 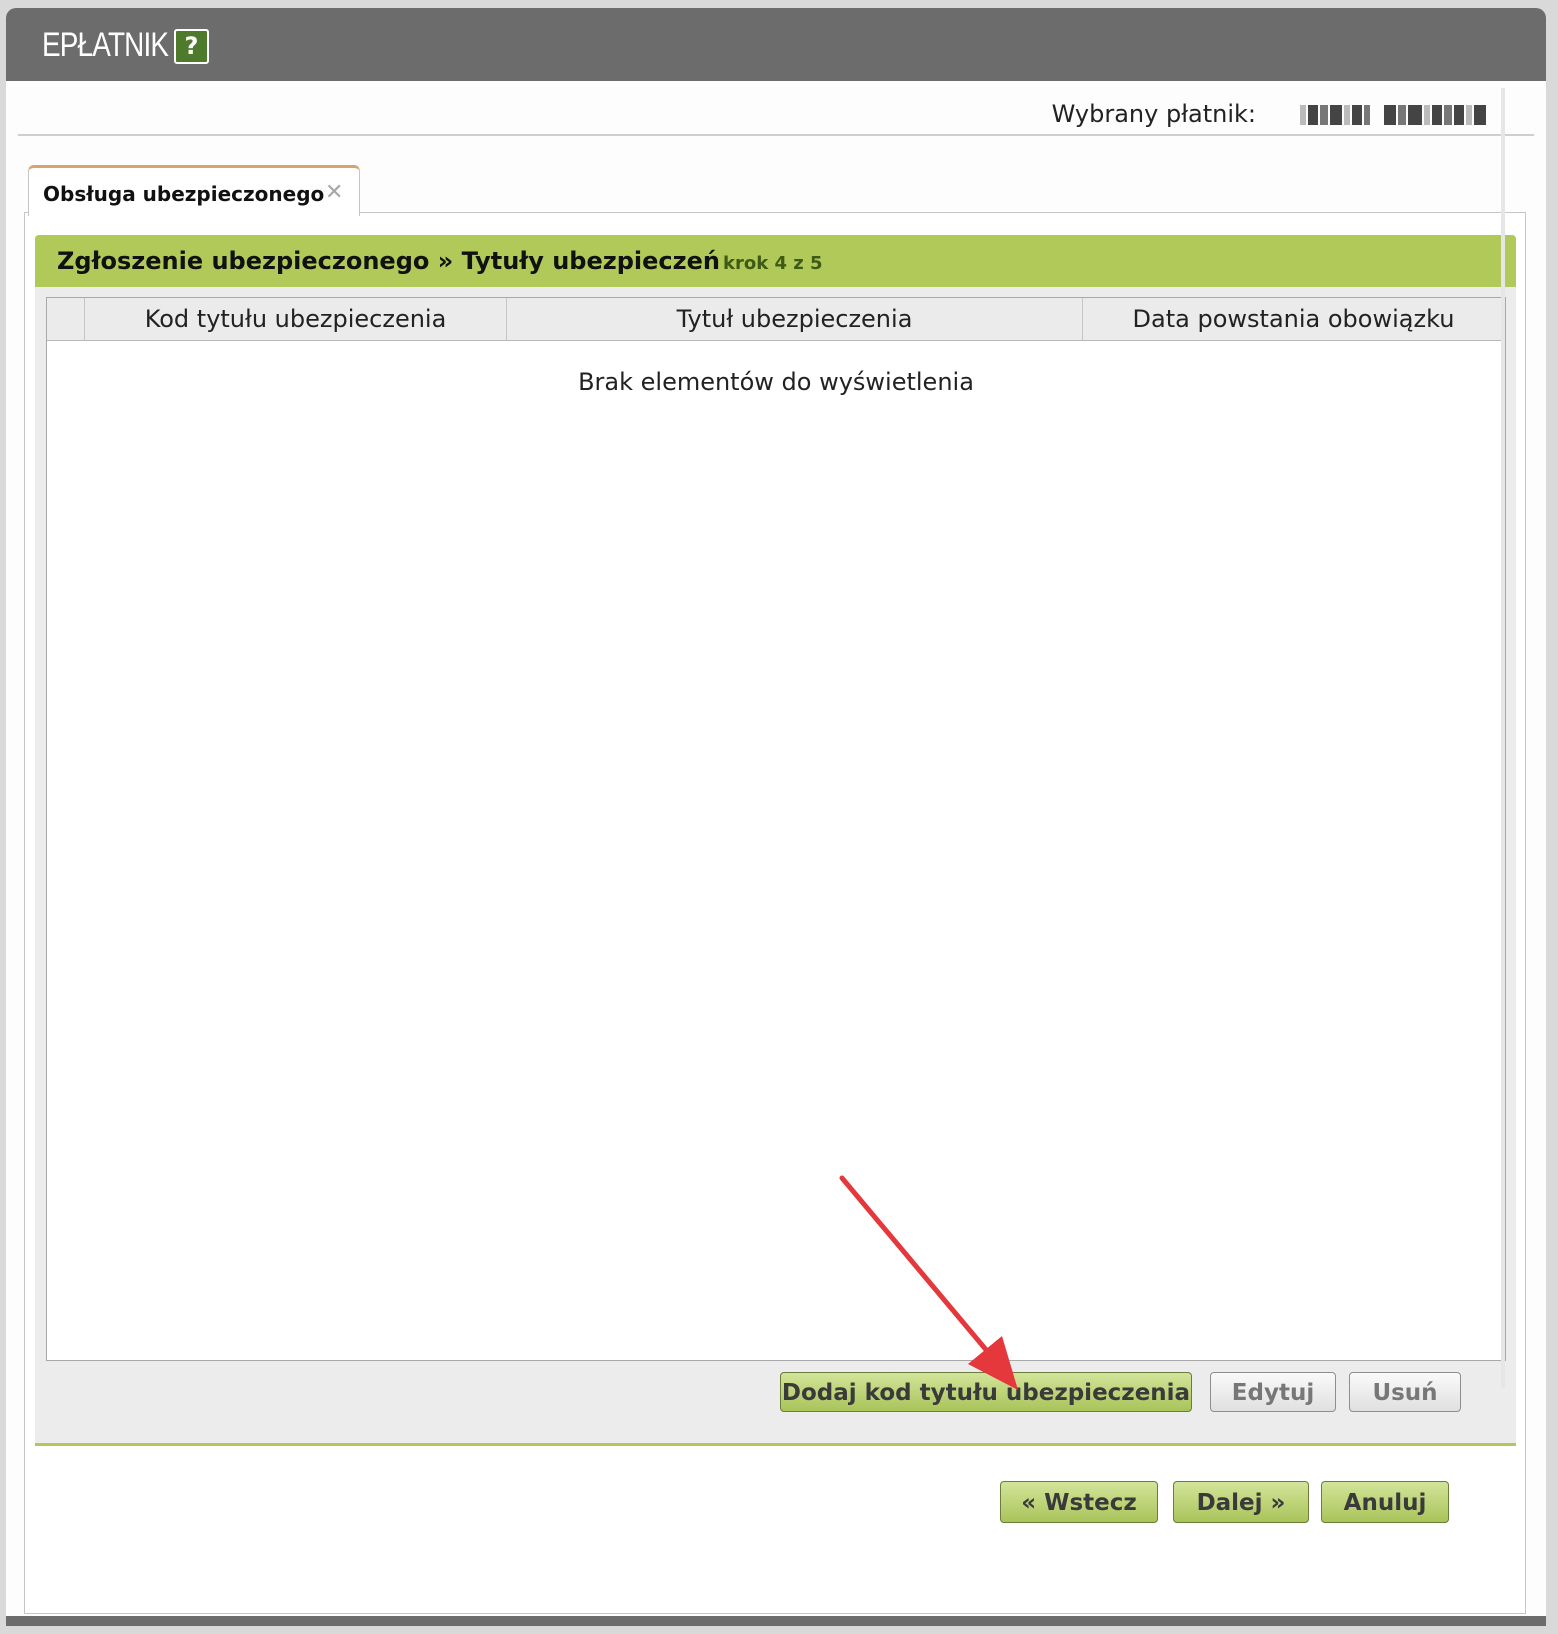 I want to click on question-mark-icon: ?, so click(x=191, y=46).